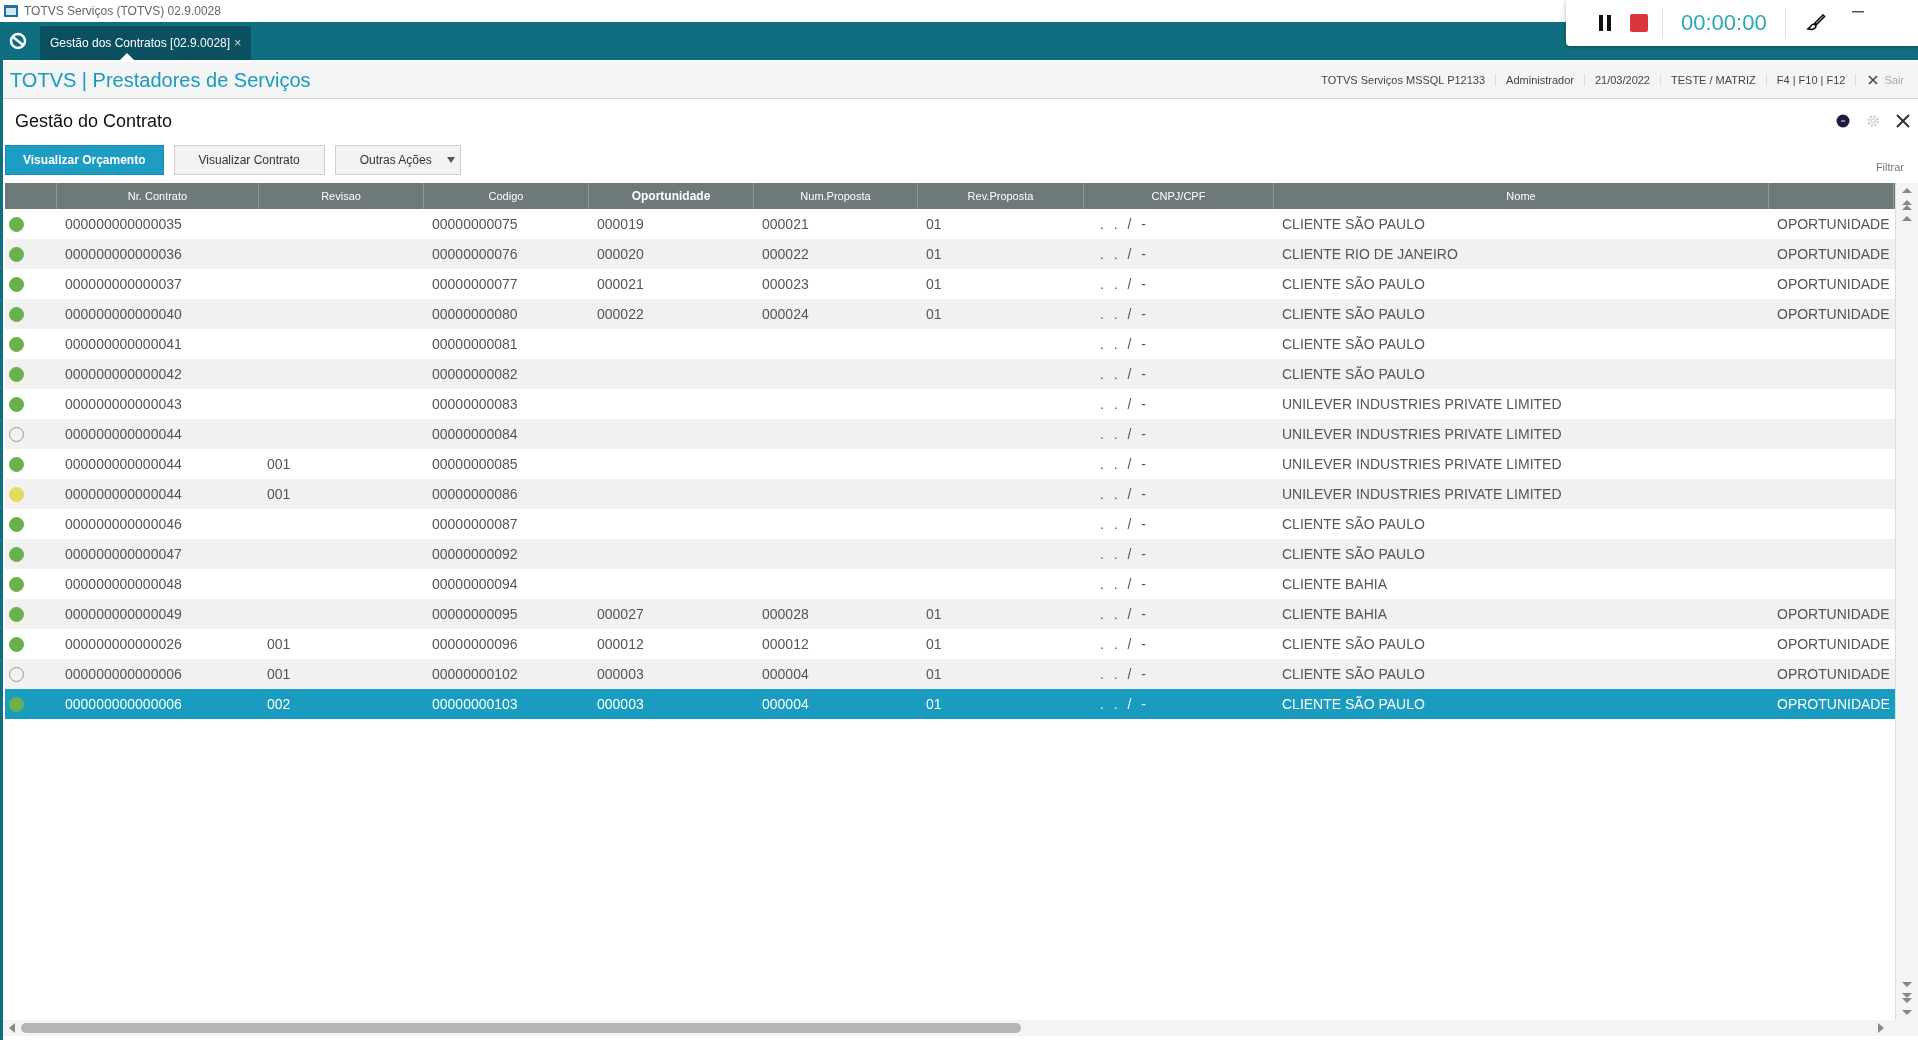  Describe the element at coordinates (950, 614) in the screenshot. I see `table-row: 000000000000049 00000000095 000027 000028 01 . . / - CLIENTE BAHIA OPORTUNIDADE` at that location.